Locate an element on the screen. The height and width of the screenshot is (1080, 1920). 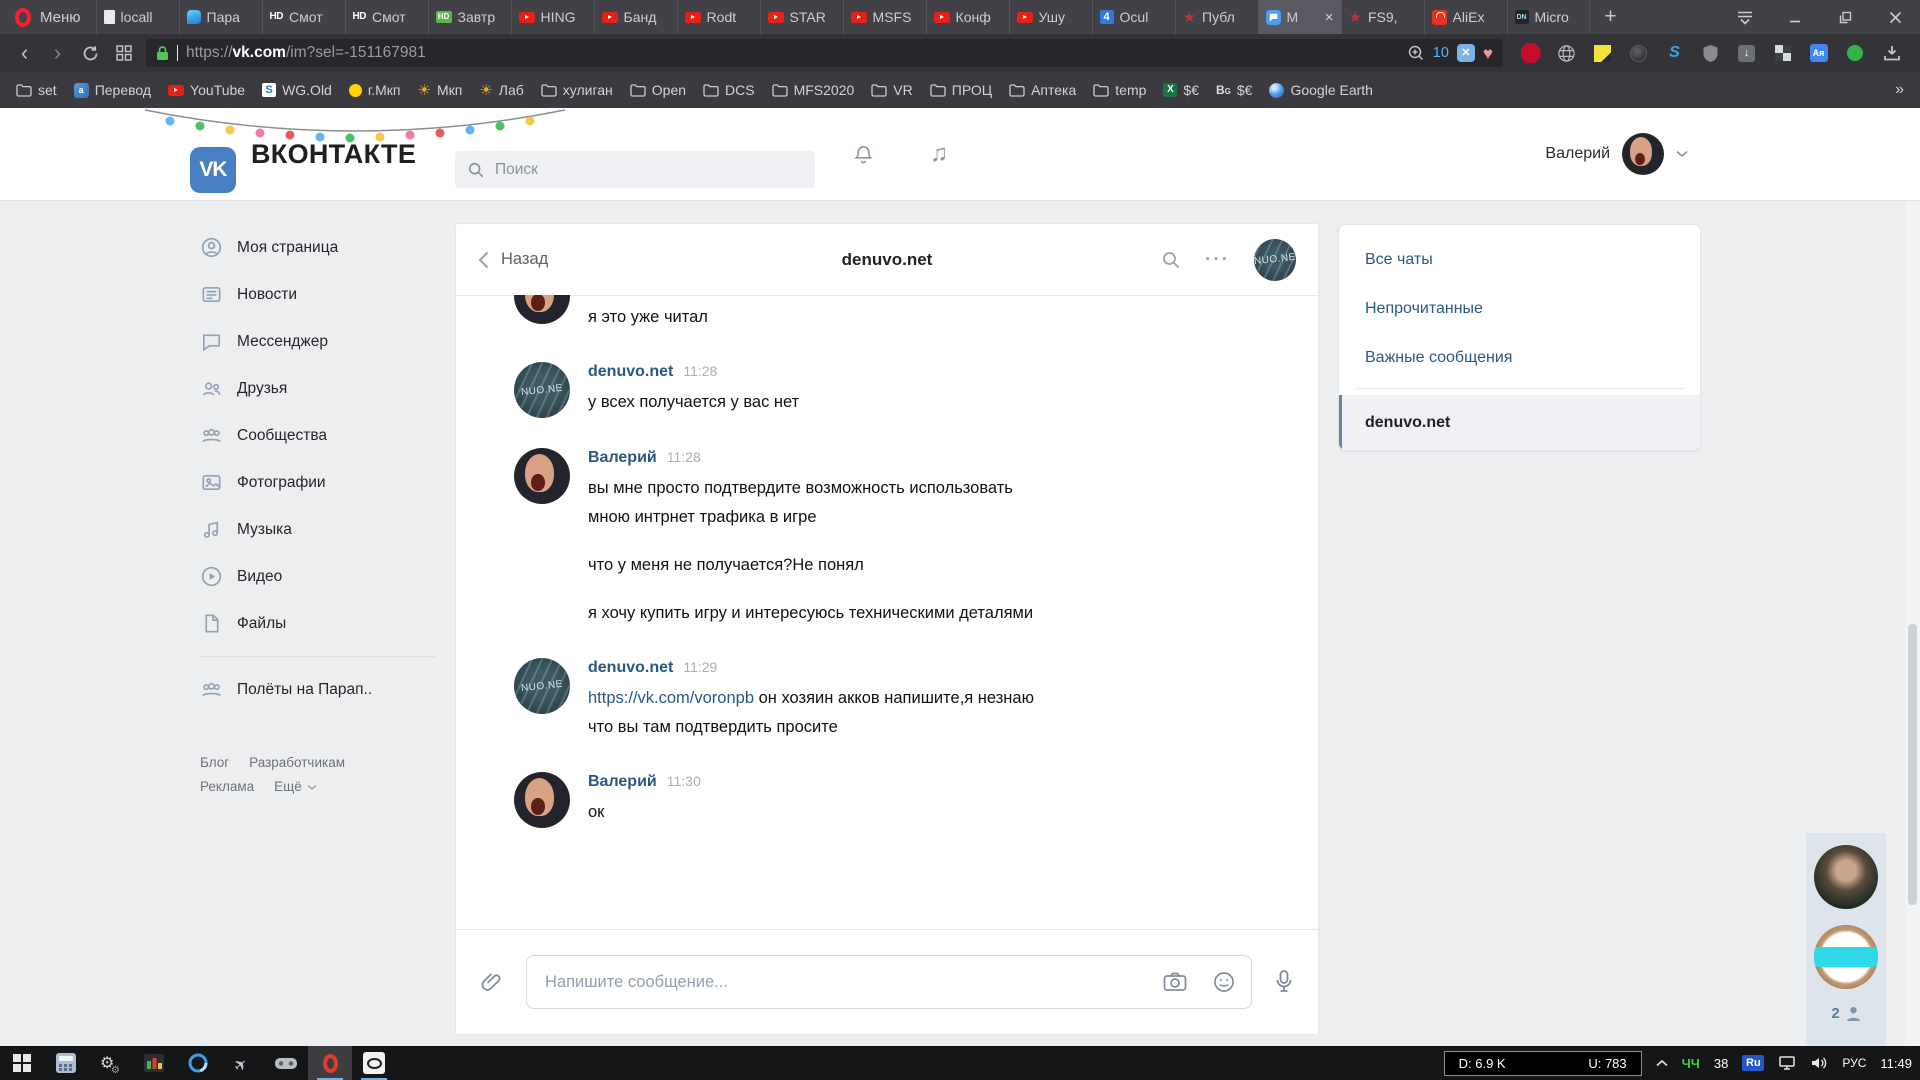
vk-search-input: Поиск is located at coordinates (635, 169).